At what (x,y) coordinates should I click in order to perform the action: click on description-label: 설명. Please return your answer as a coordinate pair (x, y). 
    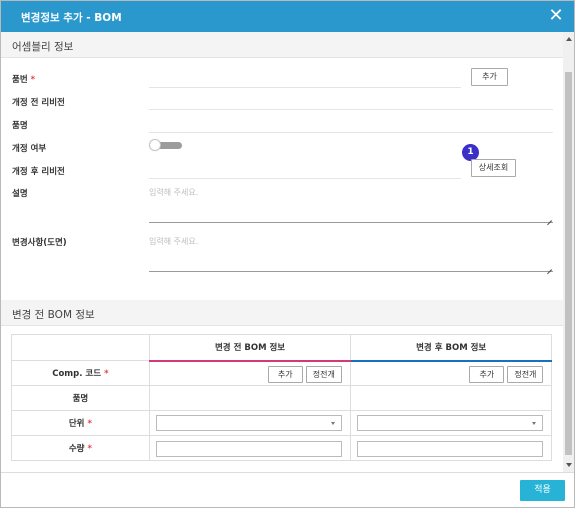
    Looking at the image, I should click on (20, 194).